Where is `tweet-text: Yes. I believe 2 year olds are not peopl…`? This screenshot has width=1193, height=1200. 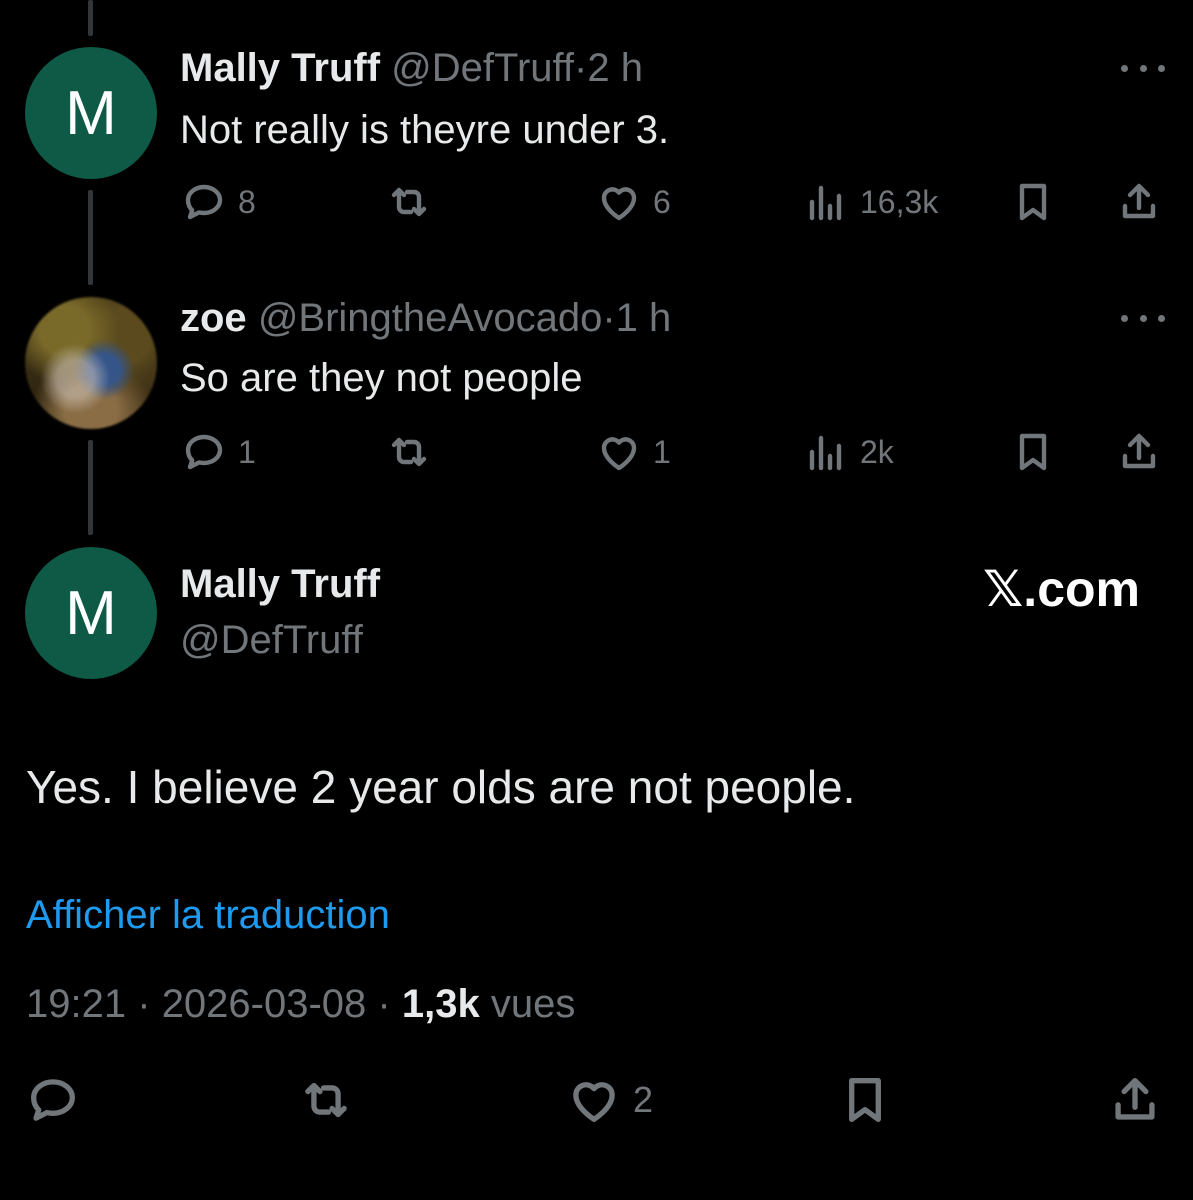 tweet-text: Yes. I believe 2 year olds are not peopl… is located at coordinates (441, 787).